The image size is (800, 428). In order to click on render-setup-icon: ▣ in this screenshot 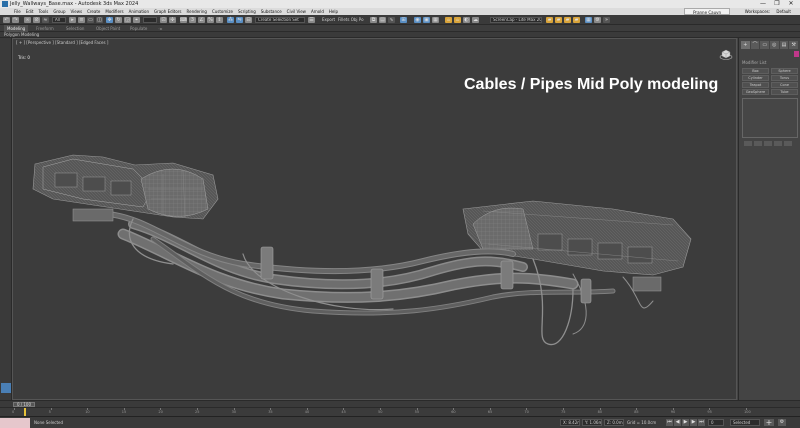, I will do `click(426, 20)`.